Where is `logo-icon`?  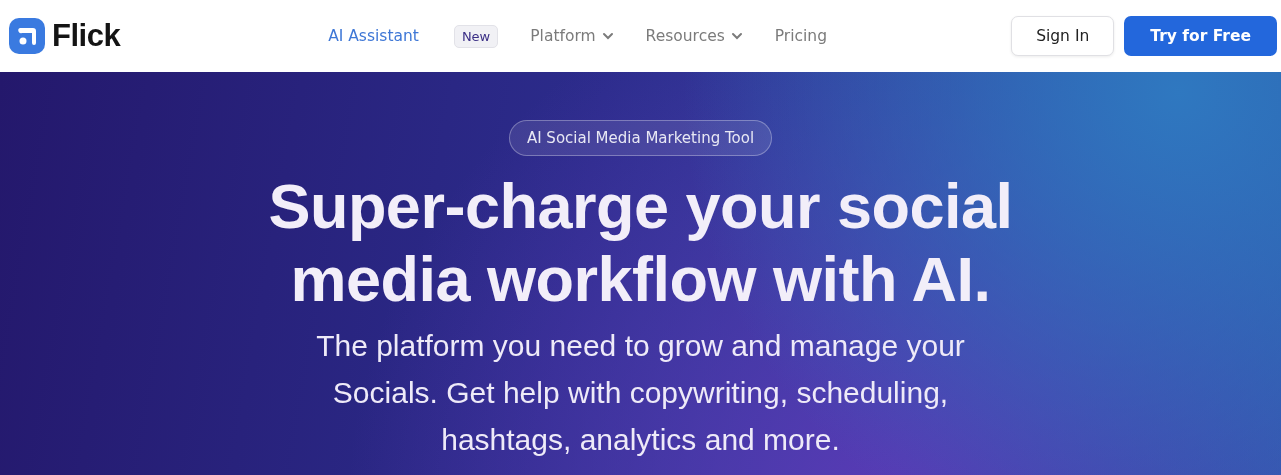 logo-icon is located at coordinates (27, 36).